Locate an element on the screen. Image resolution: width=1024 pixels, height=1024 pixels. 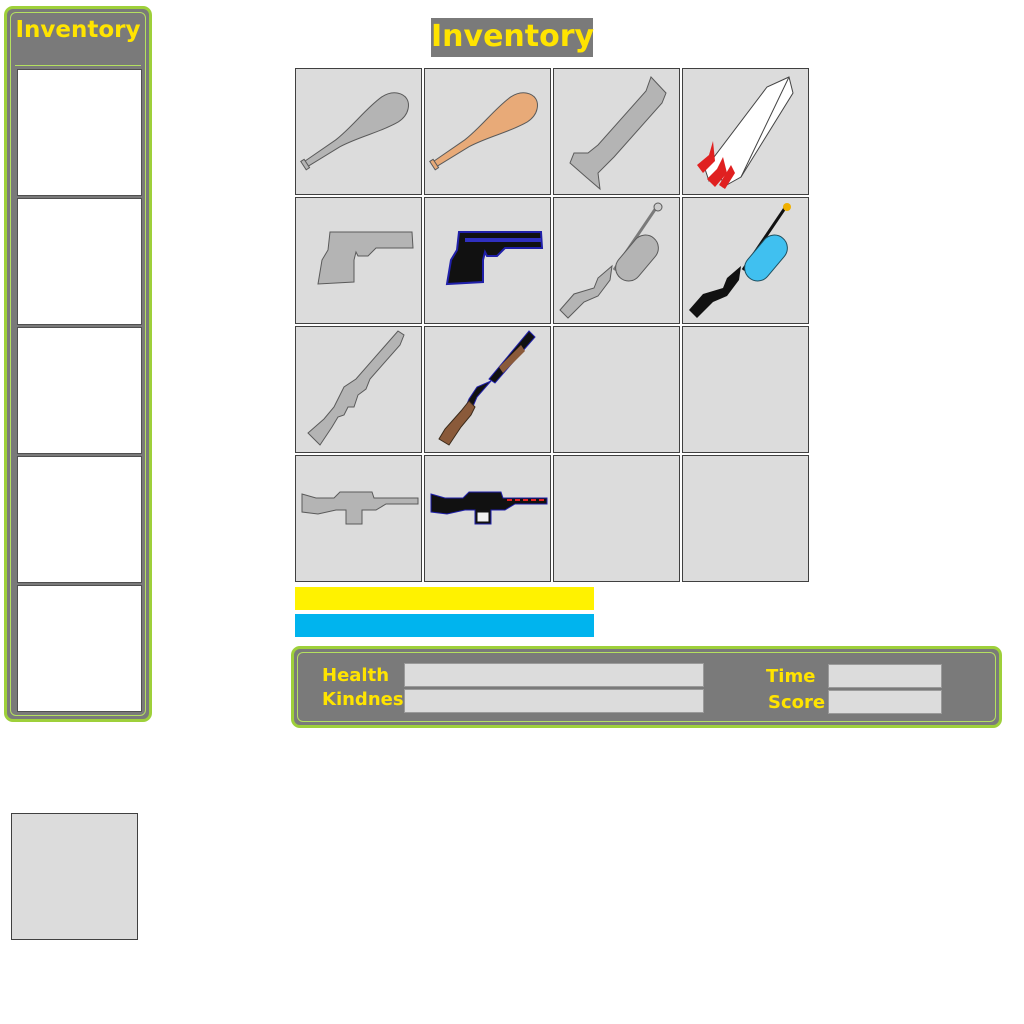
shotgun-gray-icon is located at coordinates (356, 388).